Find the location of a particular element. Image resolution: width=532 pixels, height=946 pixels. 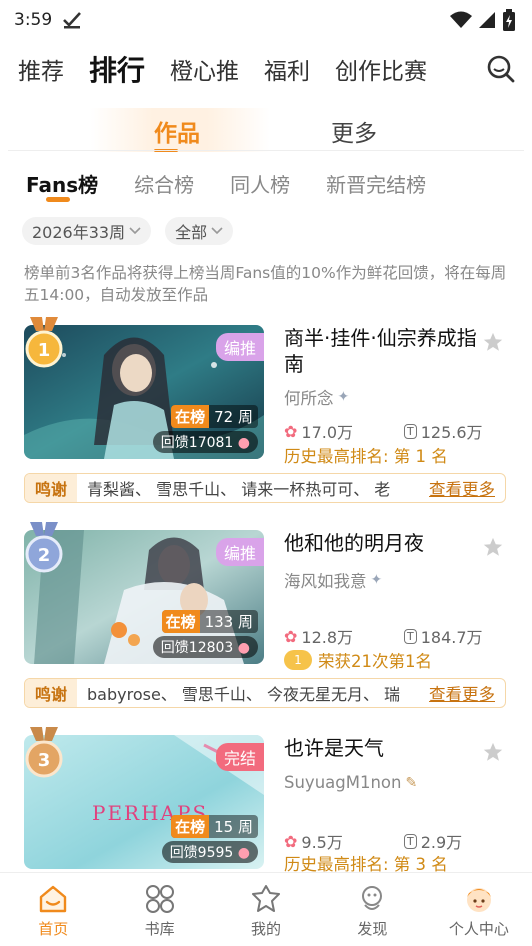

profile-icon is located at coordinates (478, 900).